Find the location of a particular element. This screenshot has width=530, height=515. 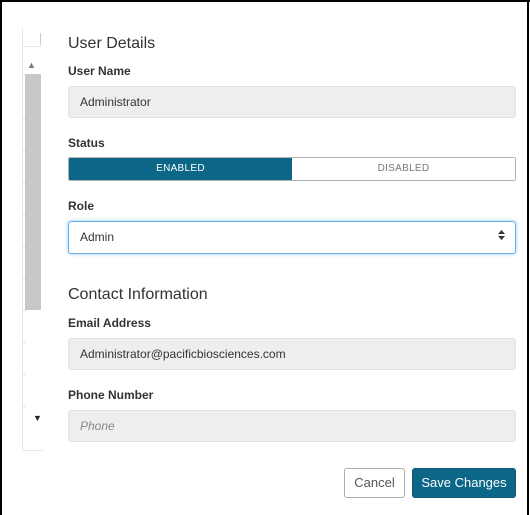

user-name-field: Administrator is located at coordinates (292, 102).